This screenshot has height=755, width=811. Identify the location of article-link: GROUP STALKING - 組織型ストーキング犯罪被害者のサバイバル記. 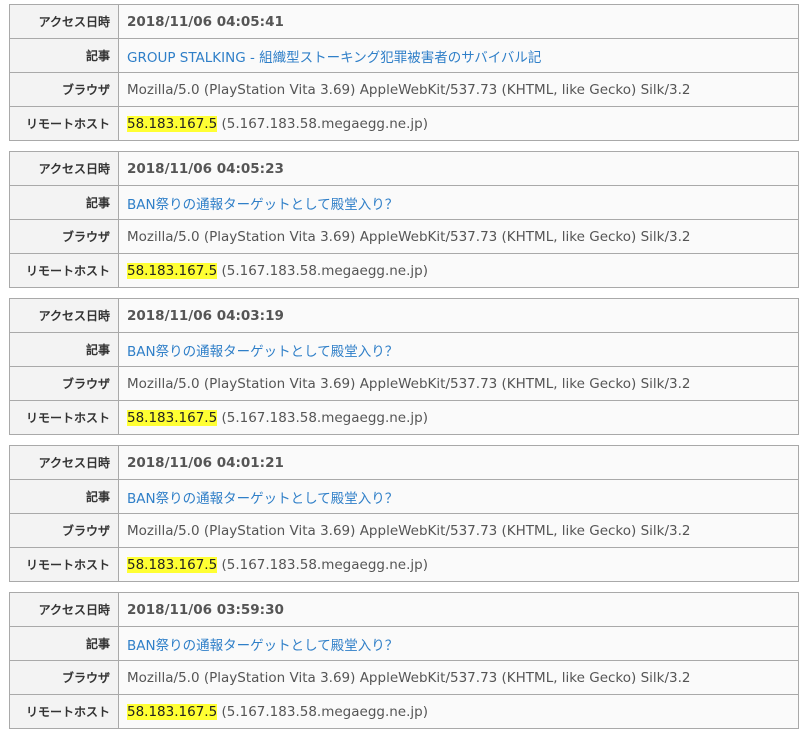
(334, 58).